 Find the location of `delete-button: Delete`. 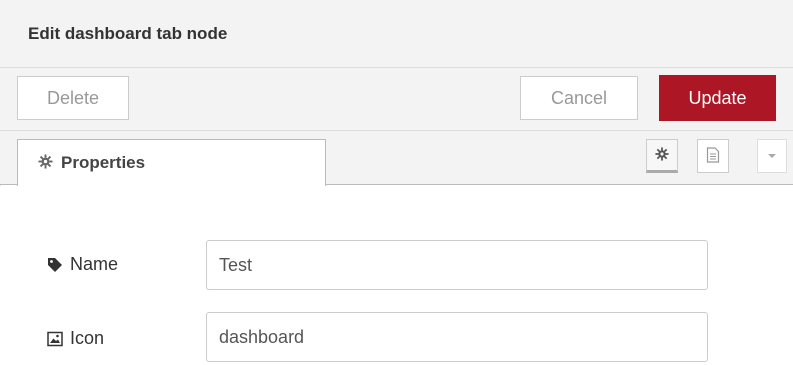

delete-button: Delete is located at coordinates (73, 98).